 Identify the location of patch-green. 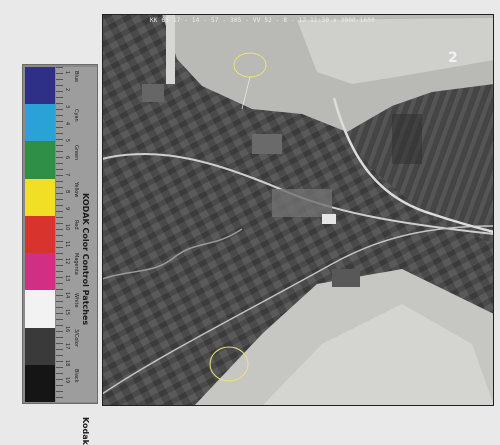
(40, 160).